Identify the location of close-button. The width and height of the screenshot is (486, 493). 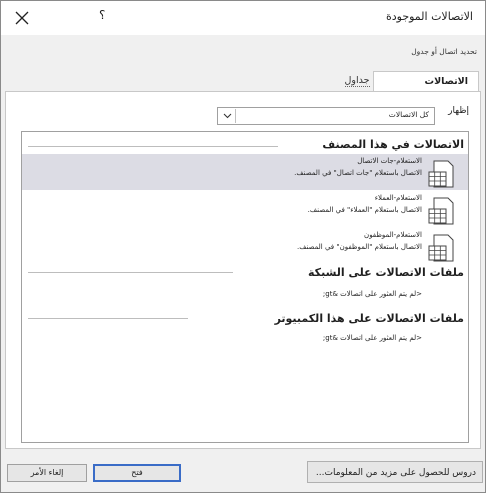
(22, 18).